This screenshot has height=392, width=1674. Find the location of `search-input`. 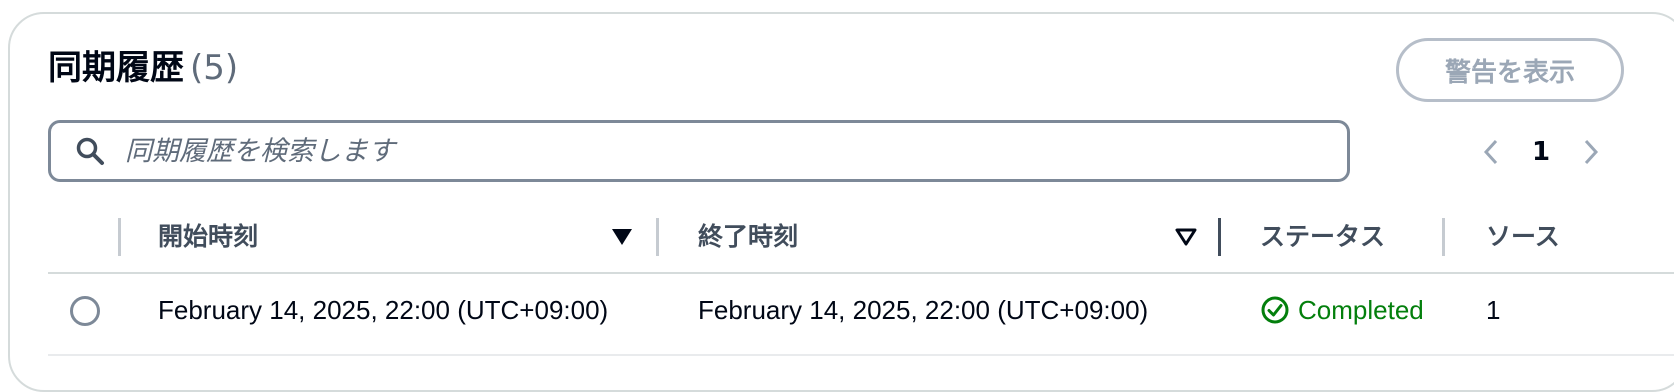

search-input is located at coordinates (715, 151).